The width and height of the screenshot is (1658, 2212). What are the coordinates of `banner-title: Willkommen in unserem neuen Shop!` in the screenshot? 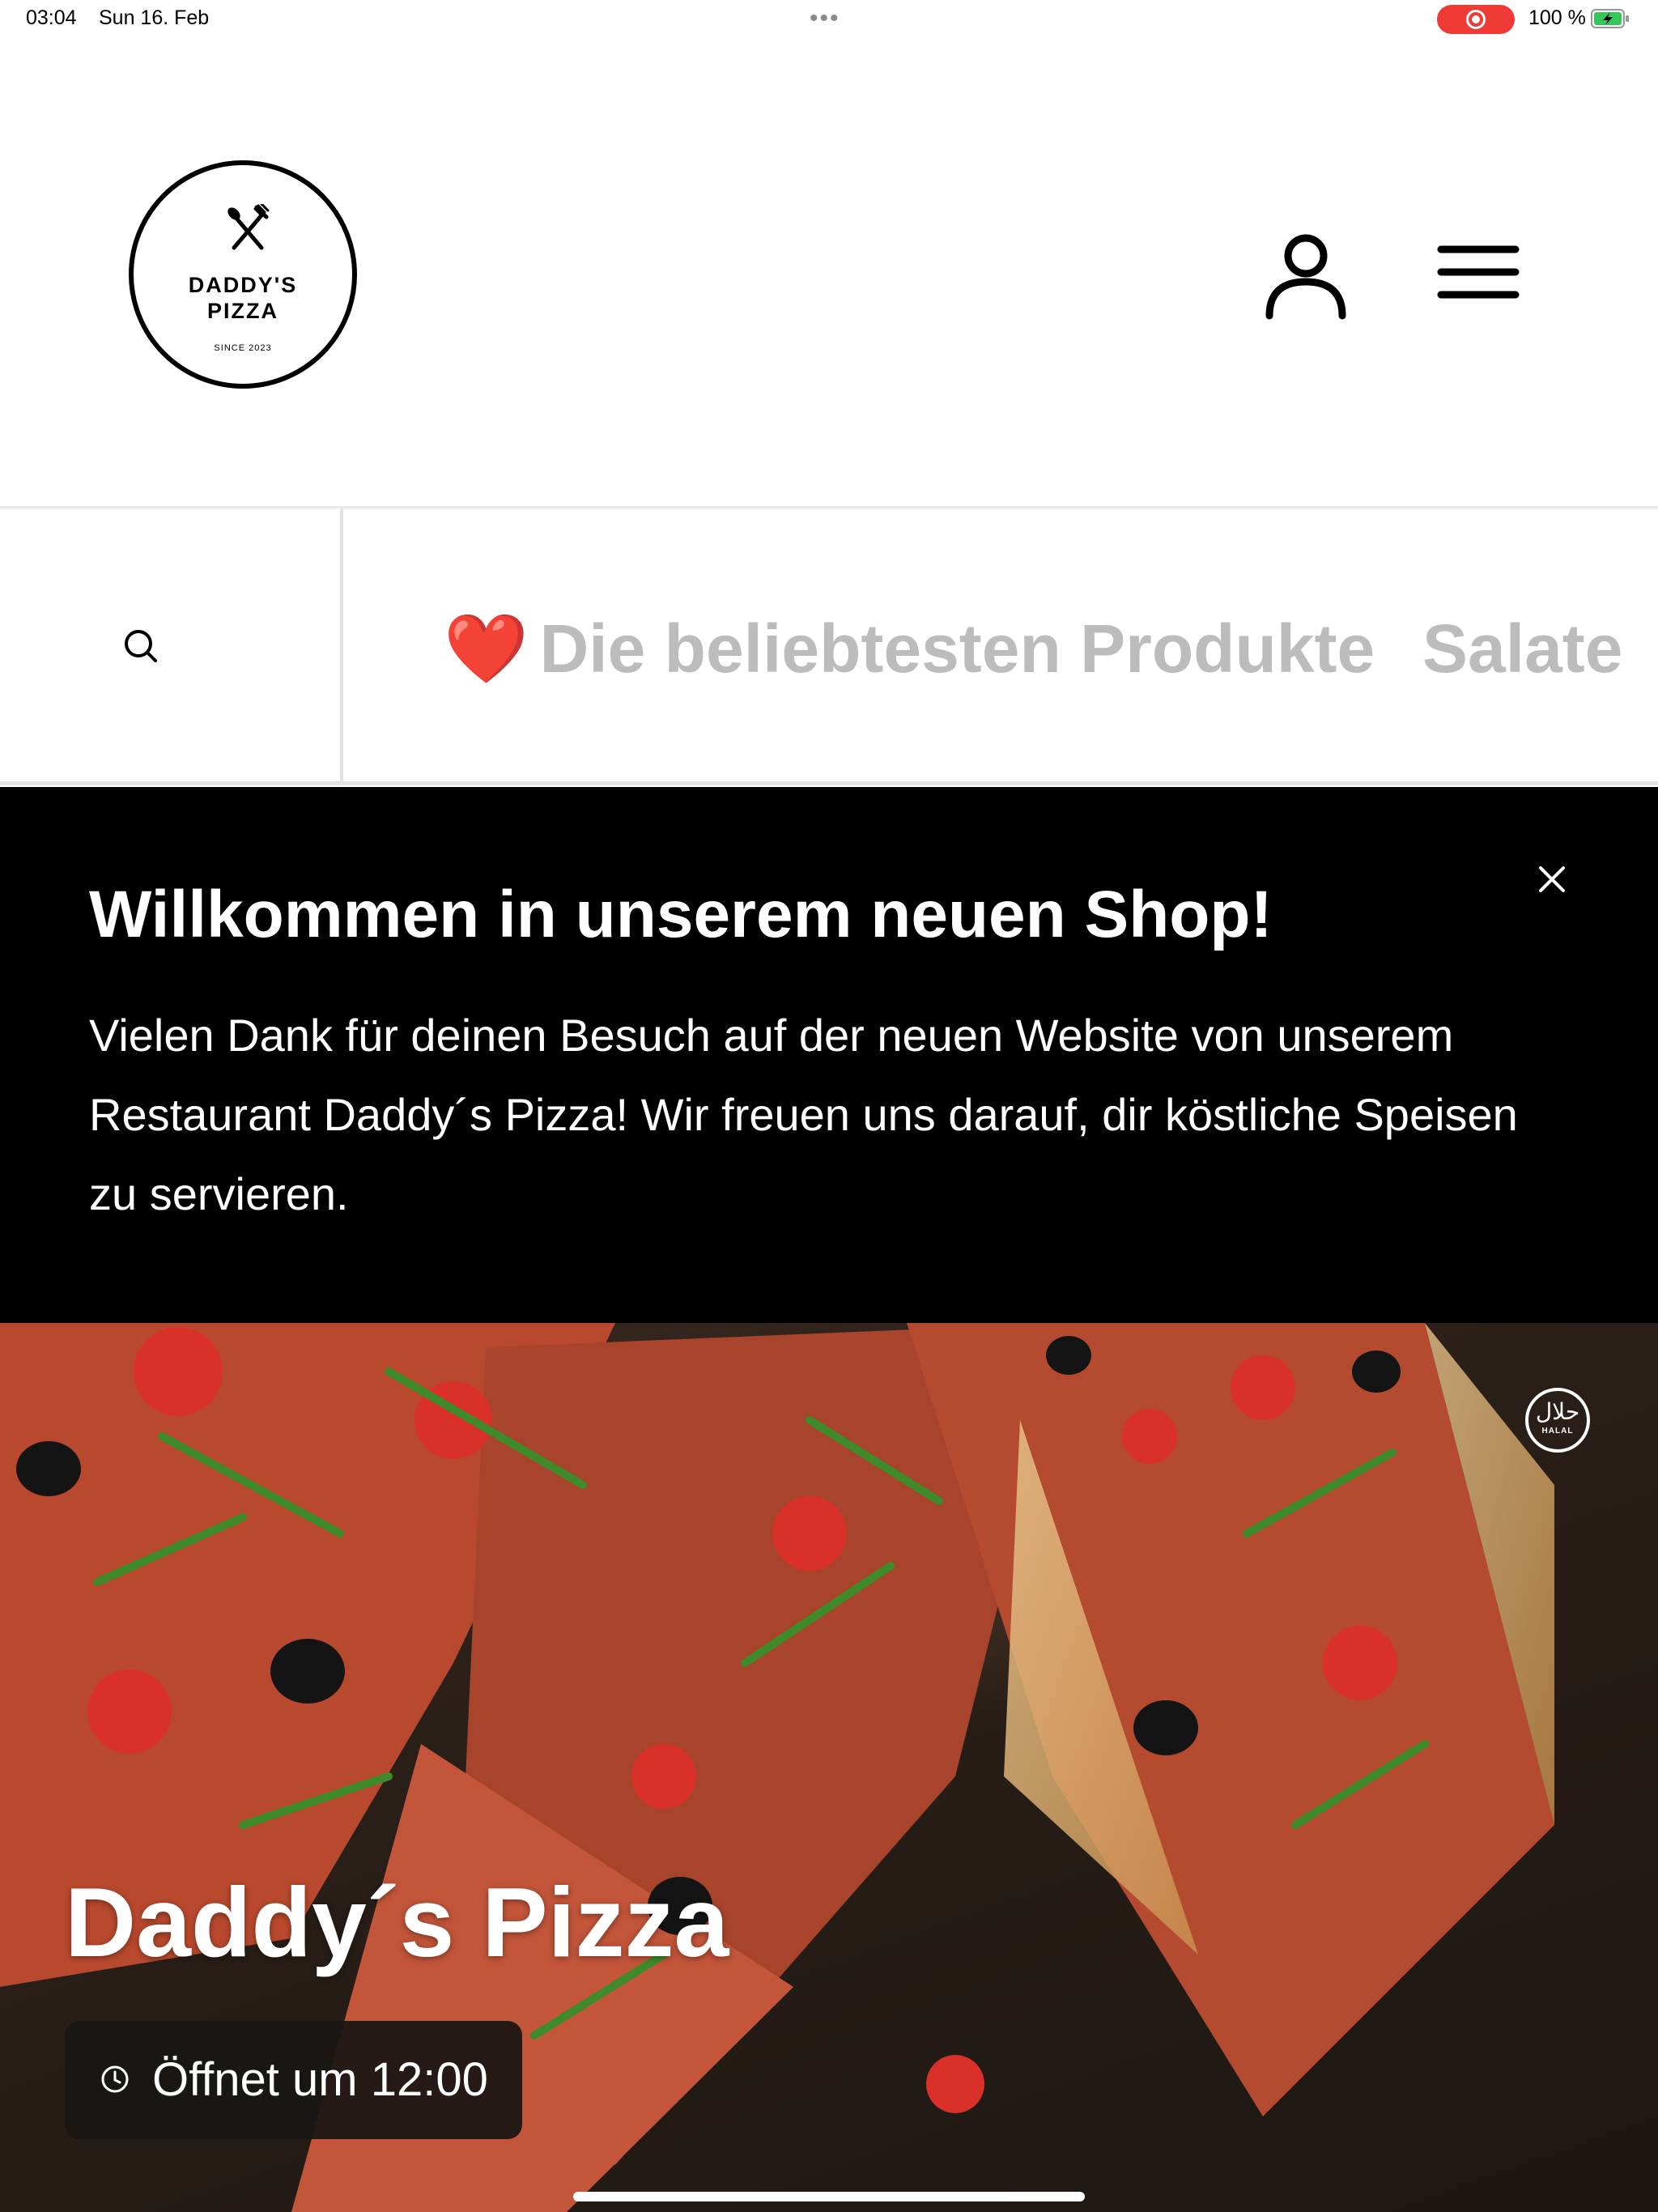 It's located at (681, 915).